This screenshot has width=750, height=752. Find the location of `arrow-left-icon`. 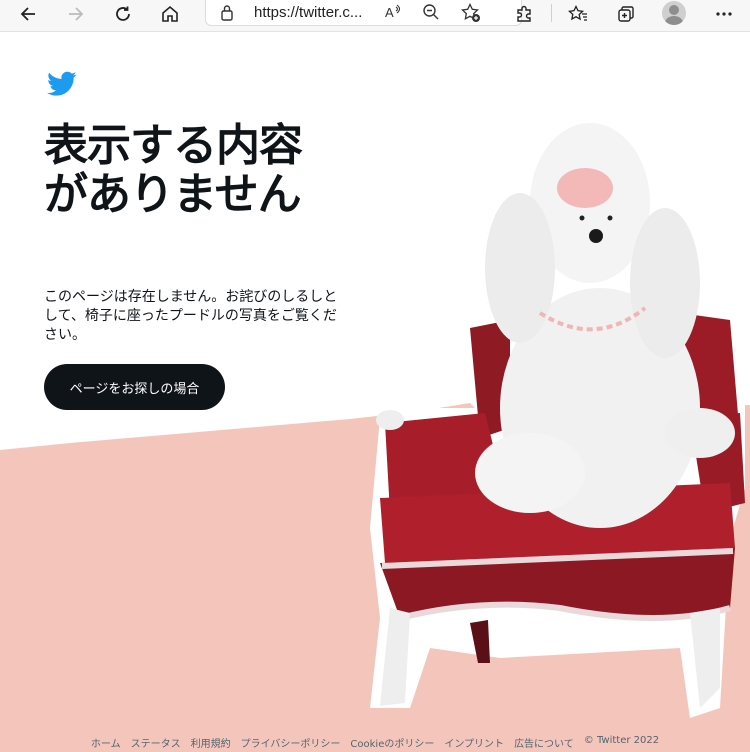

arrow-left-icon is located at coordinates (27, 14).